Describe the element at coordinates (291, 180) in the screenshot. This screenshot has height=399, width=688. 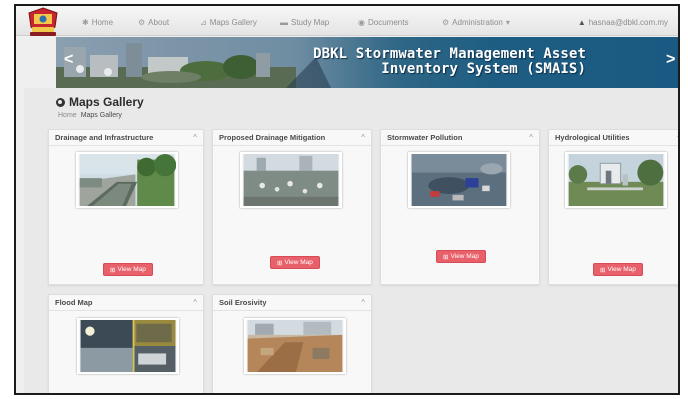
I see `mitigation-thumbnail` at that location.